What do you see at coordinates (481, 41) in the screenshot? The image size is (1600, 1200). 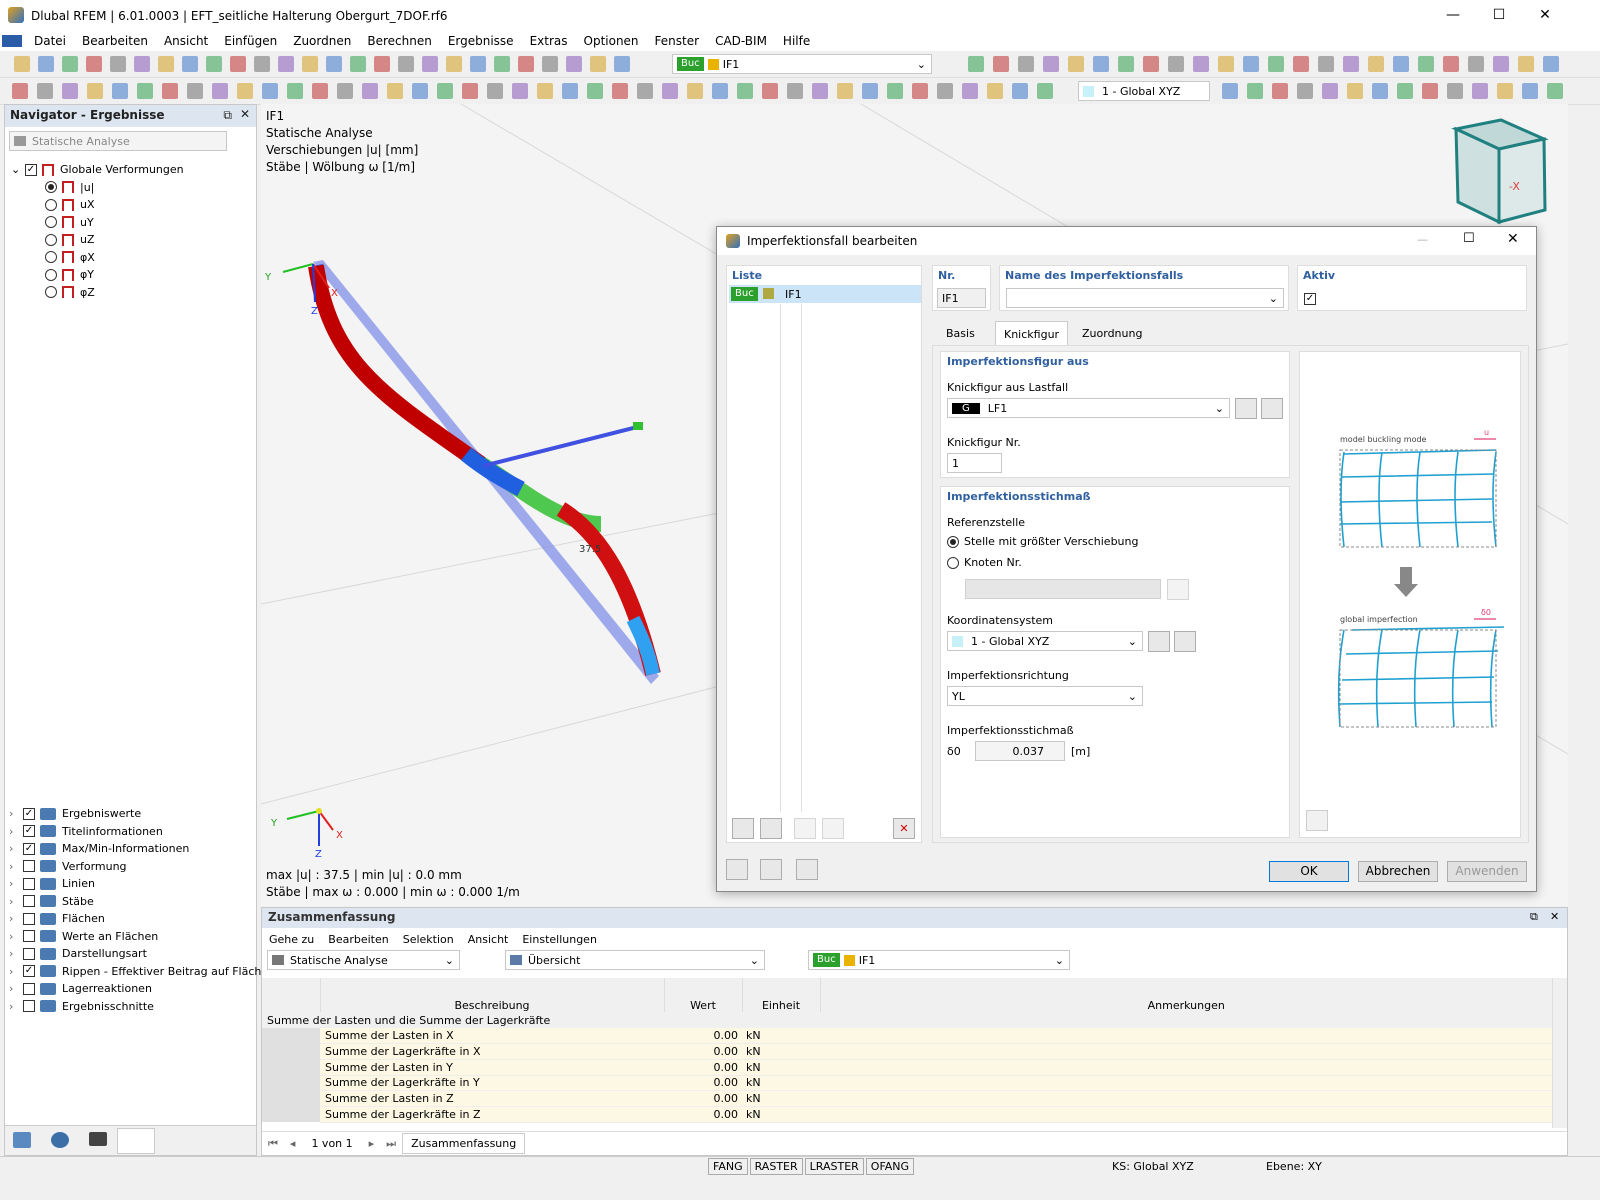 I see `menu-ergebnisse: Ergebnisse` at bounding box center [481, 41].